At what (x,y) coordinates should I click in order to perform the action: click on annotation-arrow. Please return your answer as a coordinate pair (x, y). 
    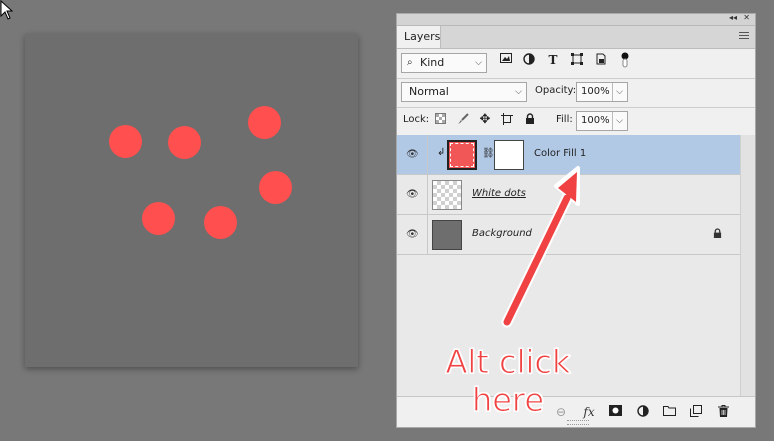
    Looking at the image, I should click on (540, 247).